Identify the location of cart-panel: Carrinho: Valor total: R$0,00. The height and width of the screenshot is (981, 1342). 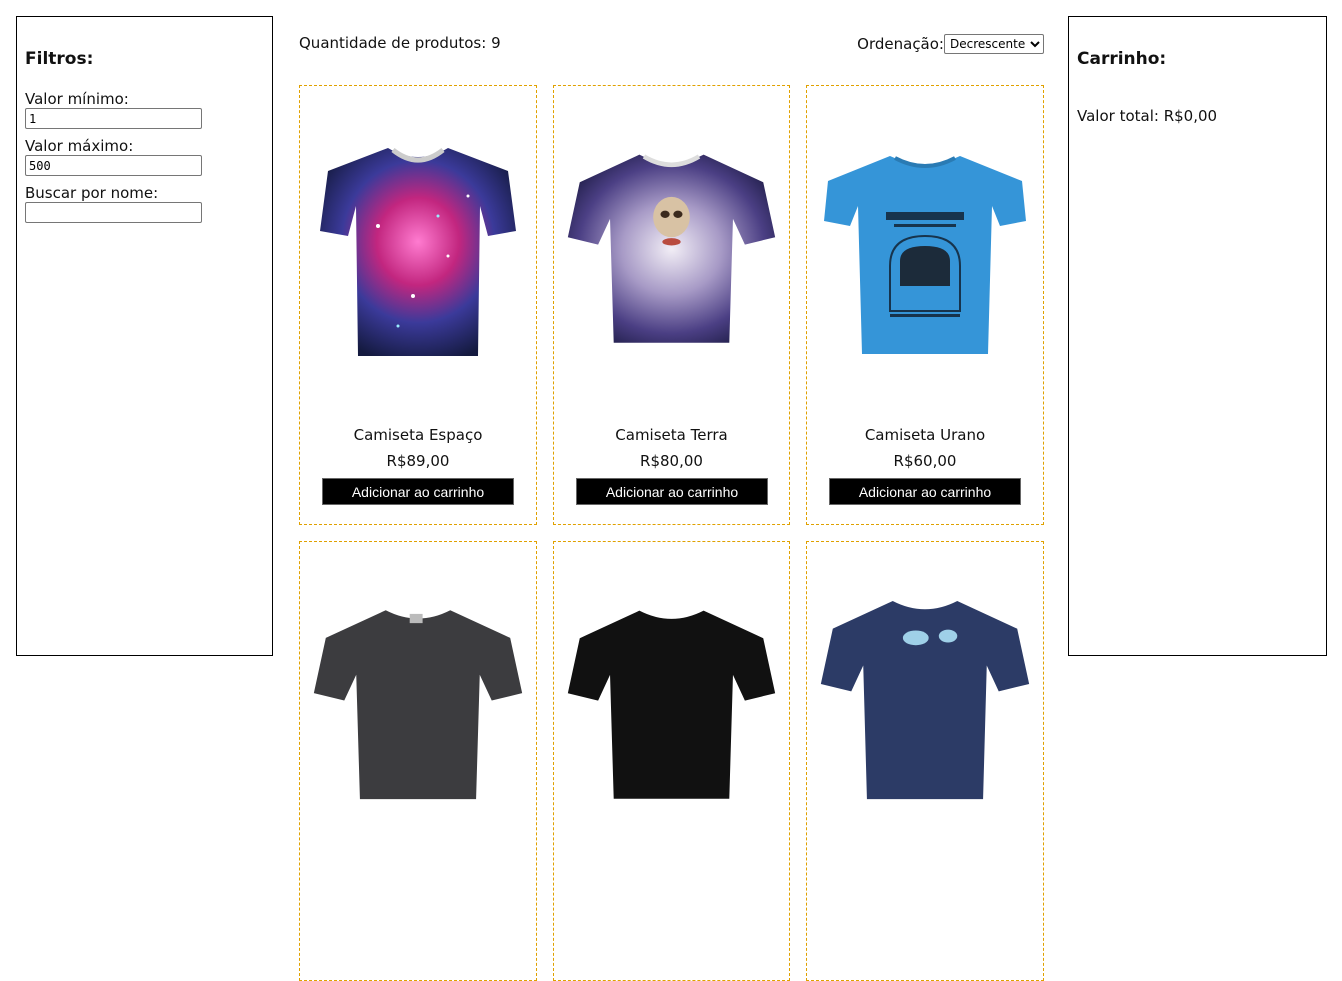
(1197, 336).